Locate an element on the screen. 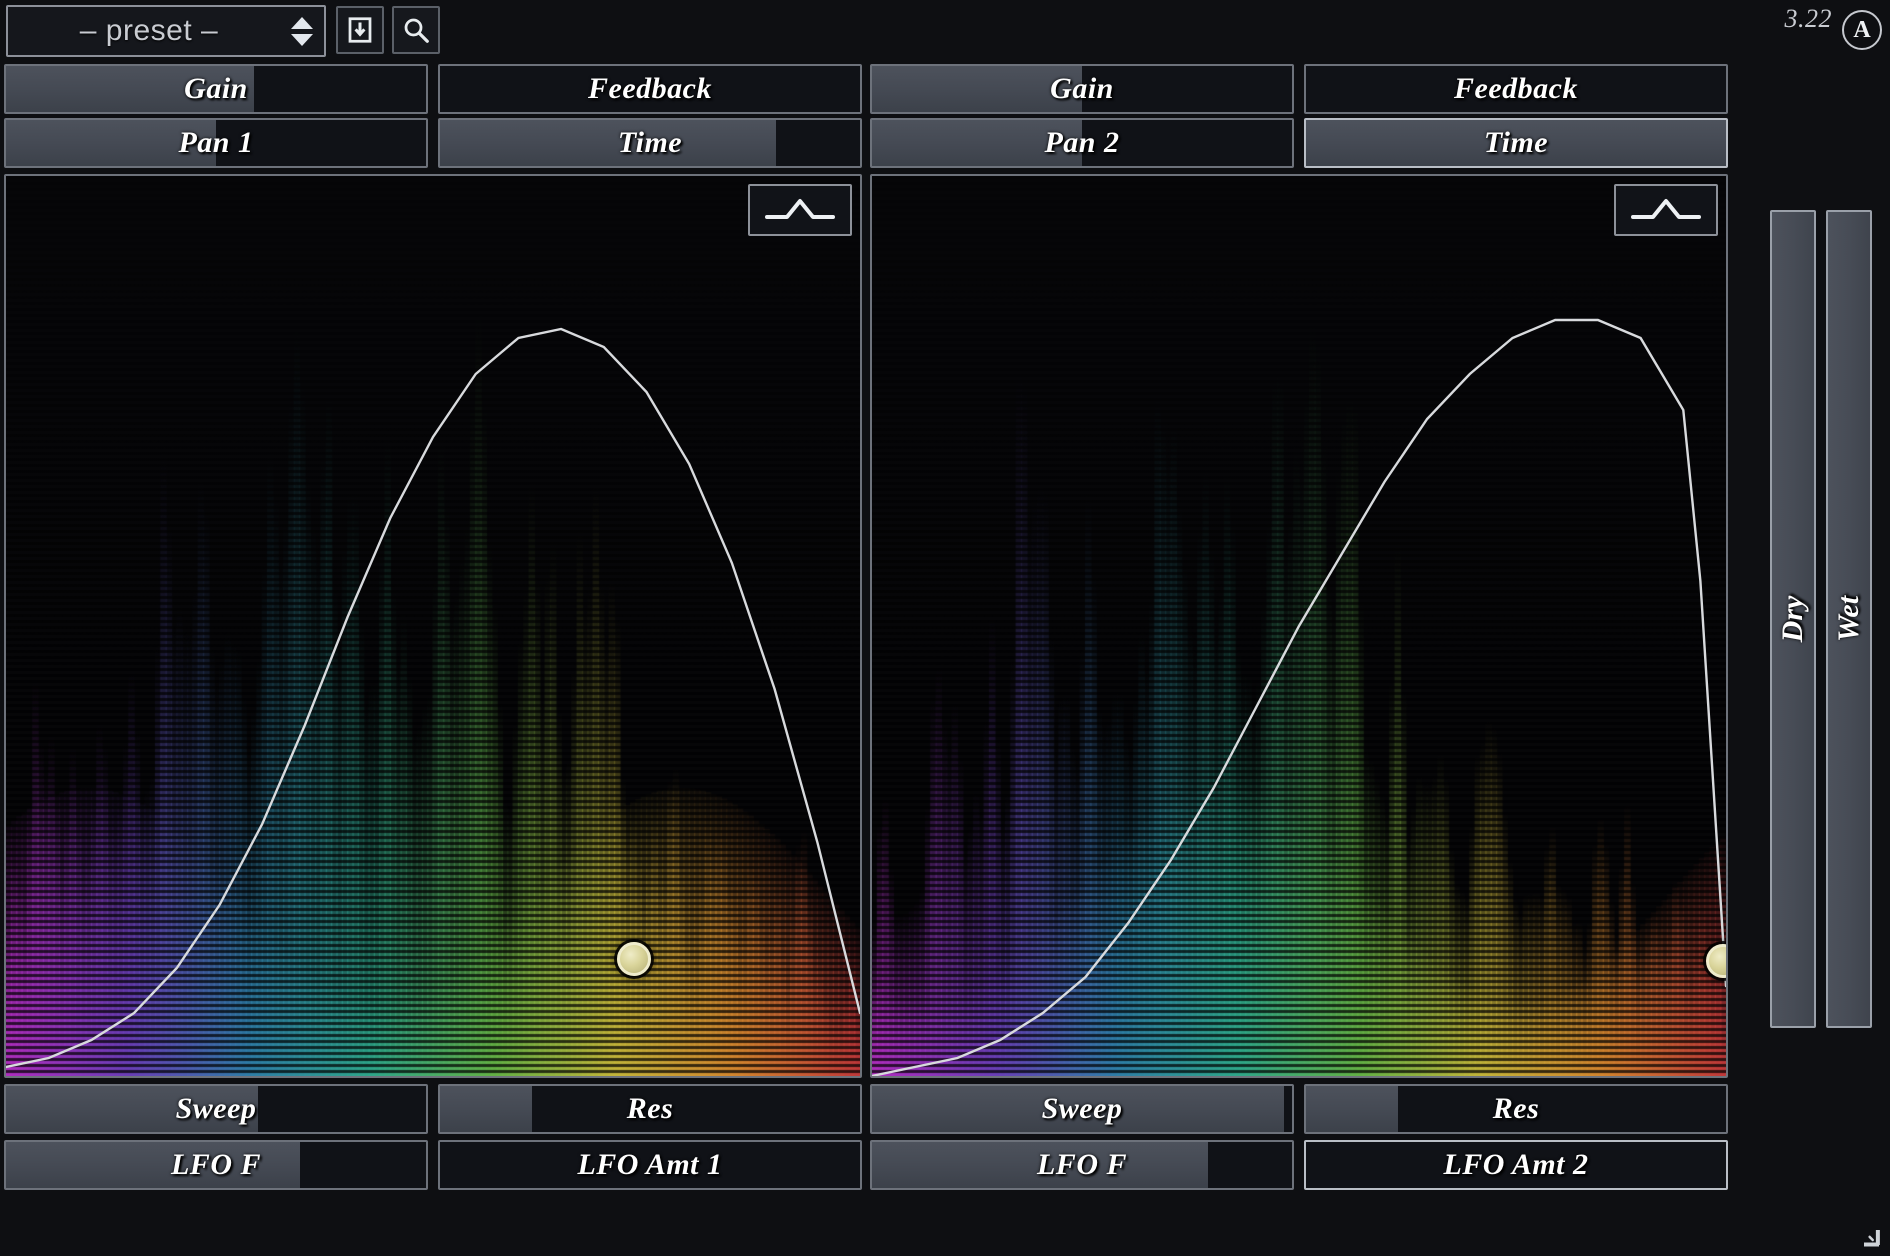 Image resolution: width=1890 pixels, height=1256 pixels. preset-selector: – preset – is located at coordinates (166, 31).